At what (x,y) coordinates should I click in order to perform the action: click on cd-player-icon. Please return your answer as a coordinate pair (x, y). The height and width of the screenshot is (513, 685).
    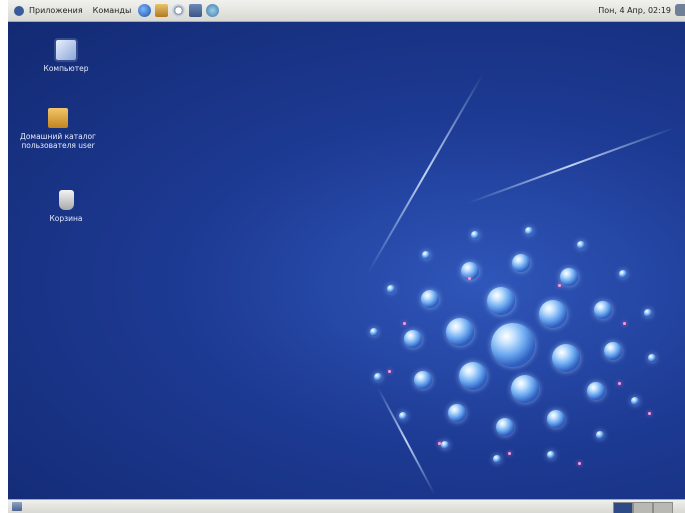
    Looking at the image, I should click on (179, 10).